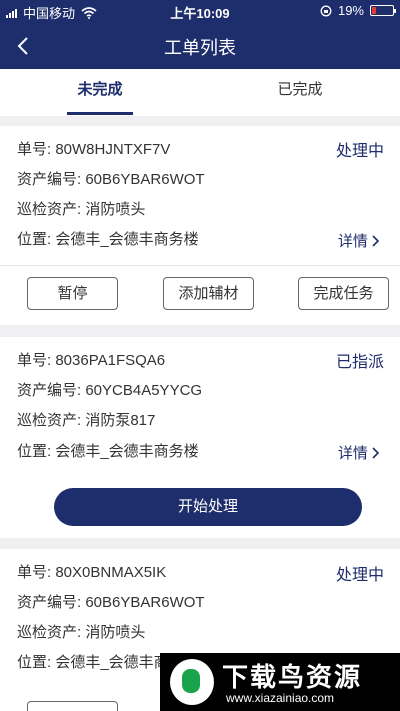  I want to click on divider, so click(200, 265).